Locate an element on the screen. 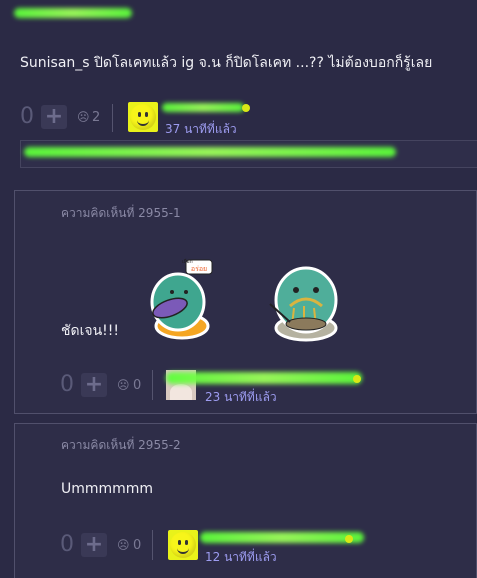 The height and width of the screenshot is (578, 477). sticker-dino-eating: อร่อย เผือก is located at coordinates (181, 299).